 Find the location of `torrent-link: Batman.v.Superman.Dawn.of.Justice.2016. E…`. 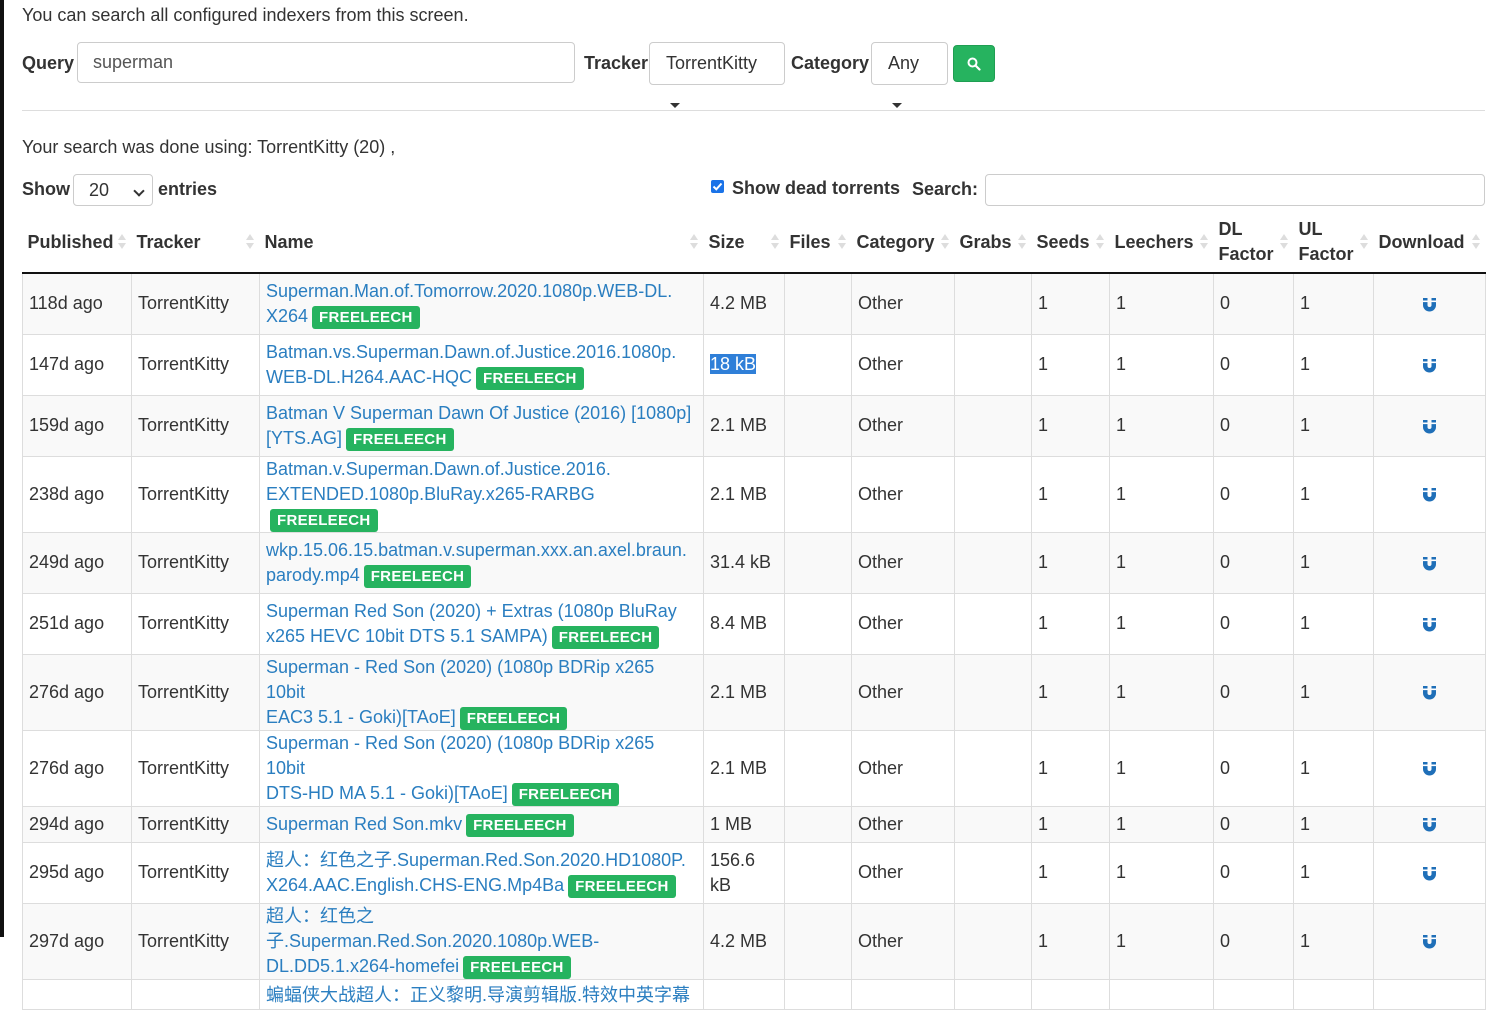

torrent-link: Batman.v.Superman.Dawn.of.Justice.2016. E… is located at coordinates (438, 481).